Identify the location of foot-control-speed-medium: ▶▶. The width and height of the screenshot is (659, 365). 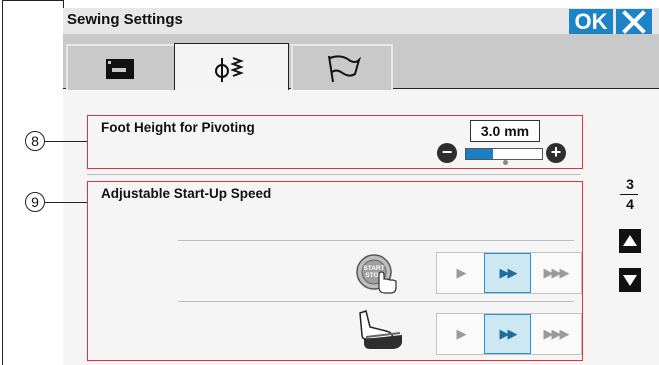
(507, 334).